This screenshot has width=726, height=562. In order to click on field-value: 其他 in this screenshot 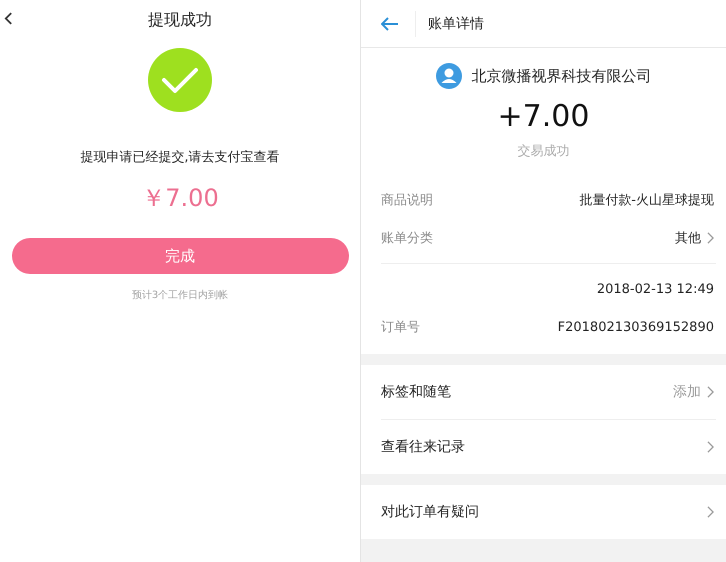, I will do `click(688, 238)`.